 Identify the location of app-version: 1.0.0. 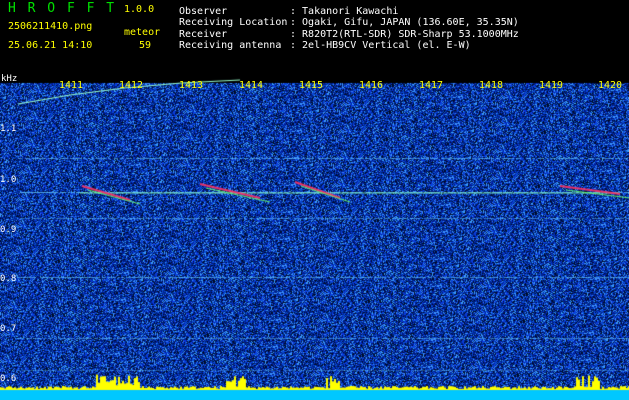
(139, 9).